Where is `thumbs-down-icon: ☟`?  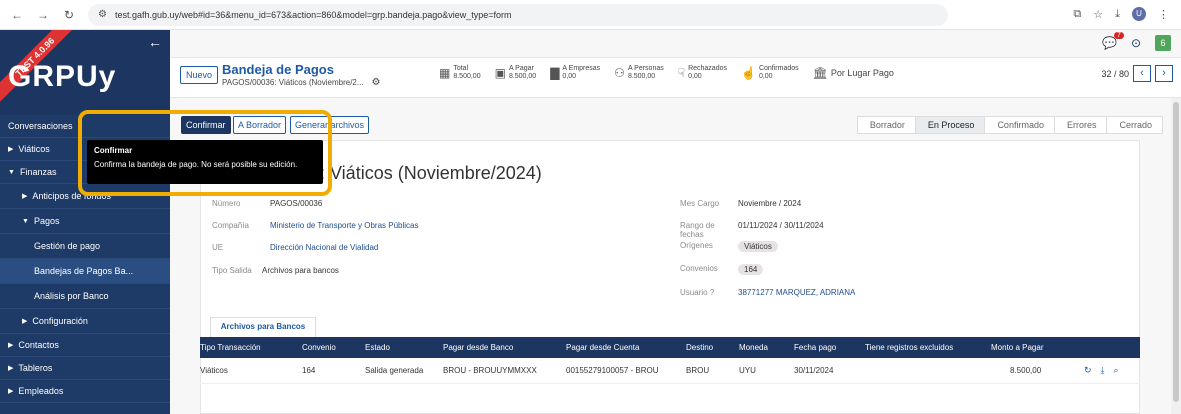
thumbs-down-icon: ☟ is located at coordinates (681, 73).